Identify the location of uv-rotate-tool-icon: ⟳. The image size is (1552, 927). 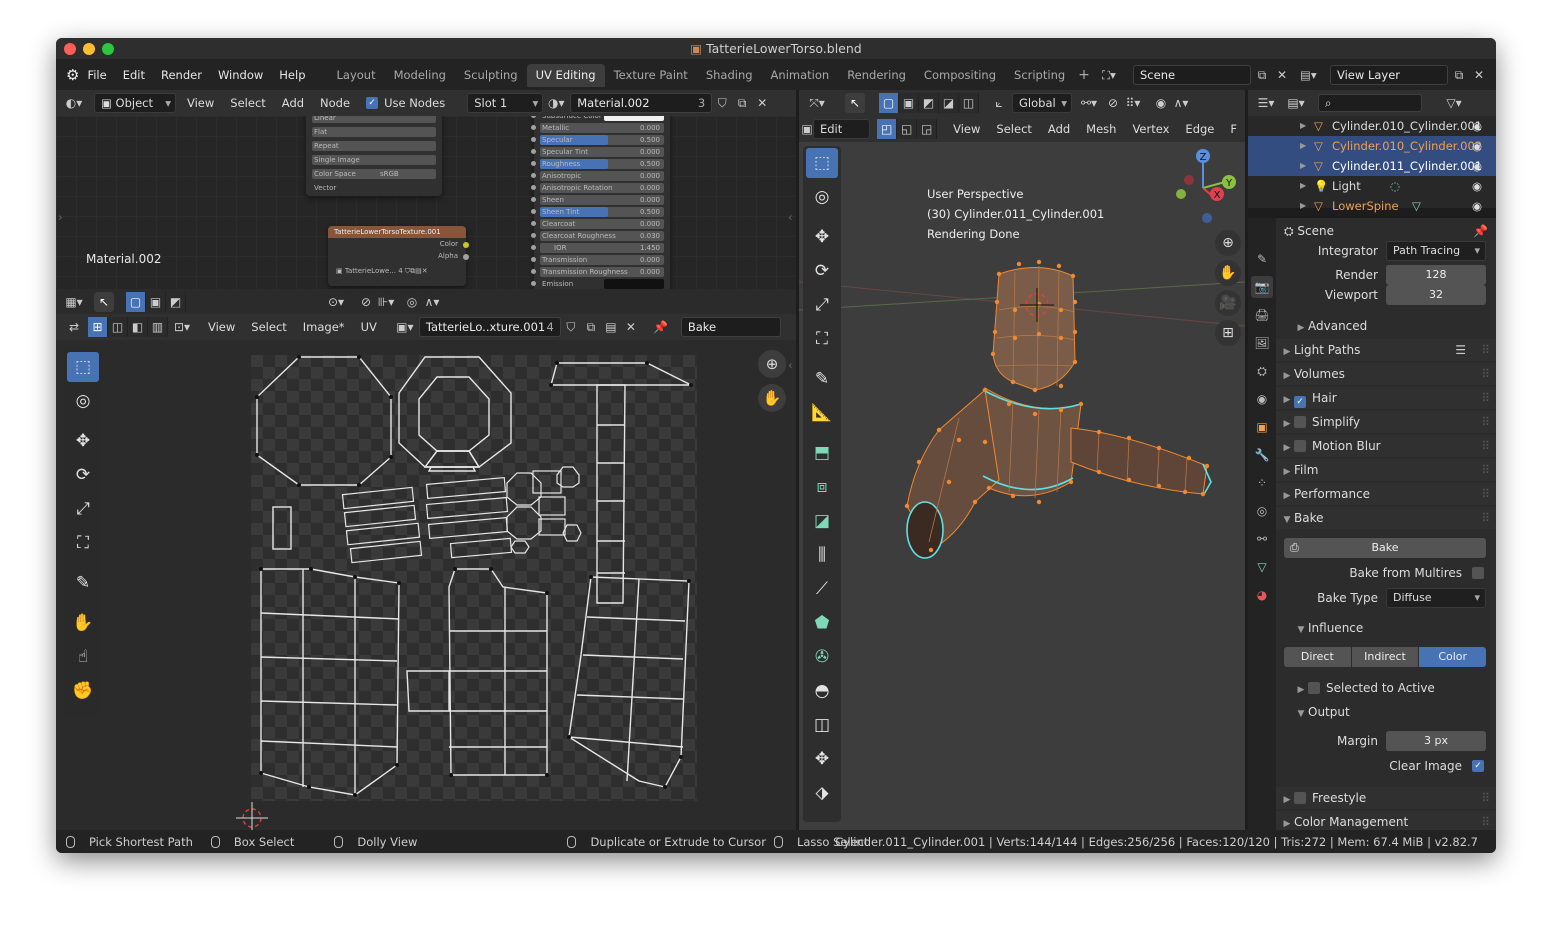
(83, 475).